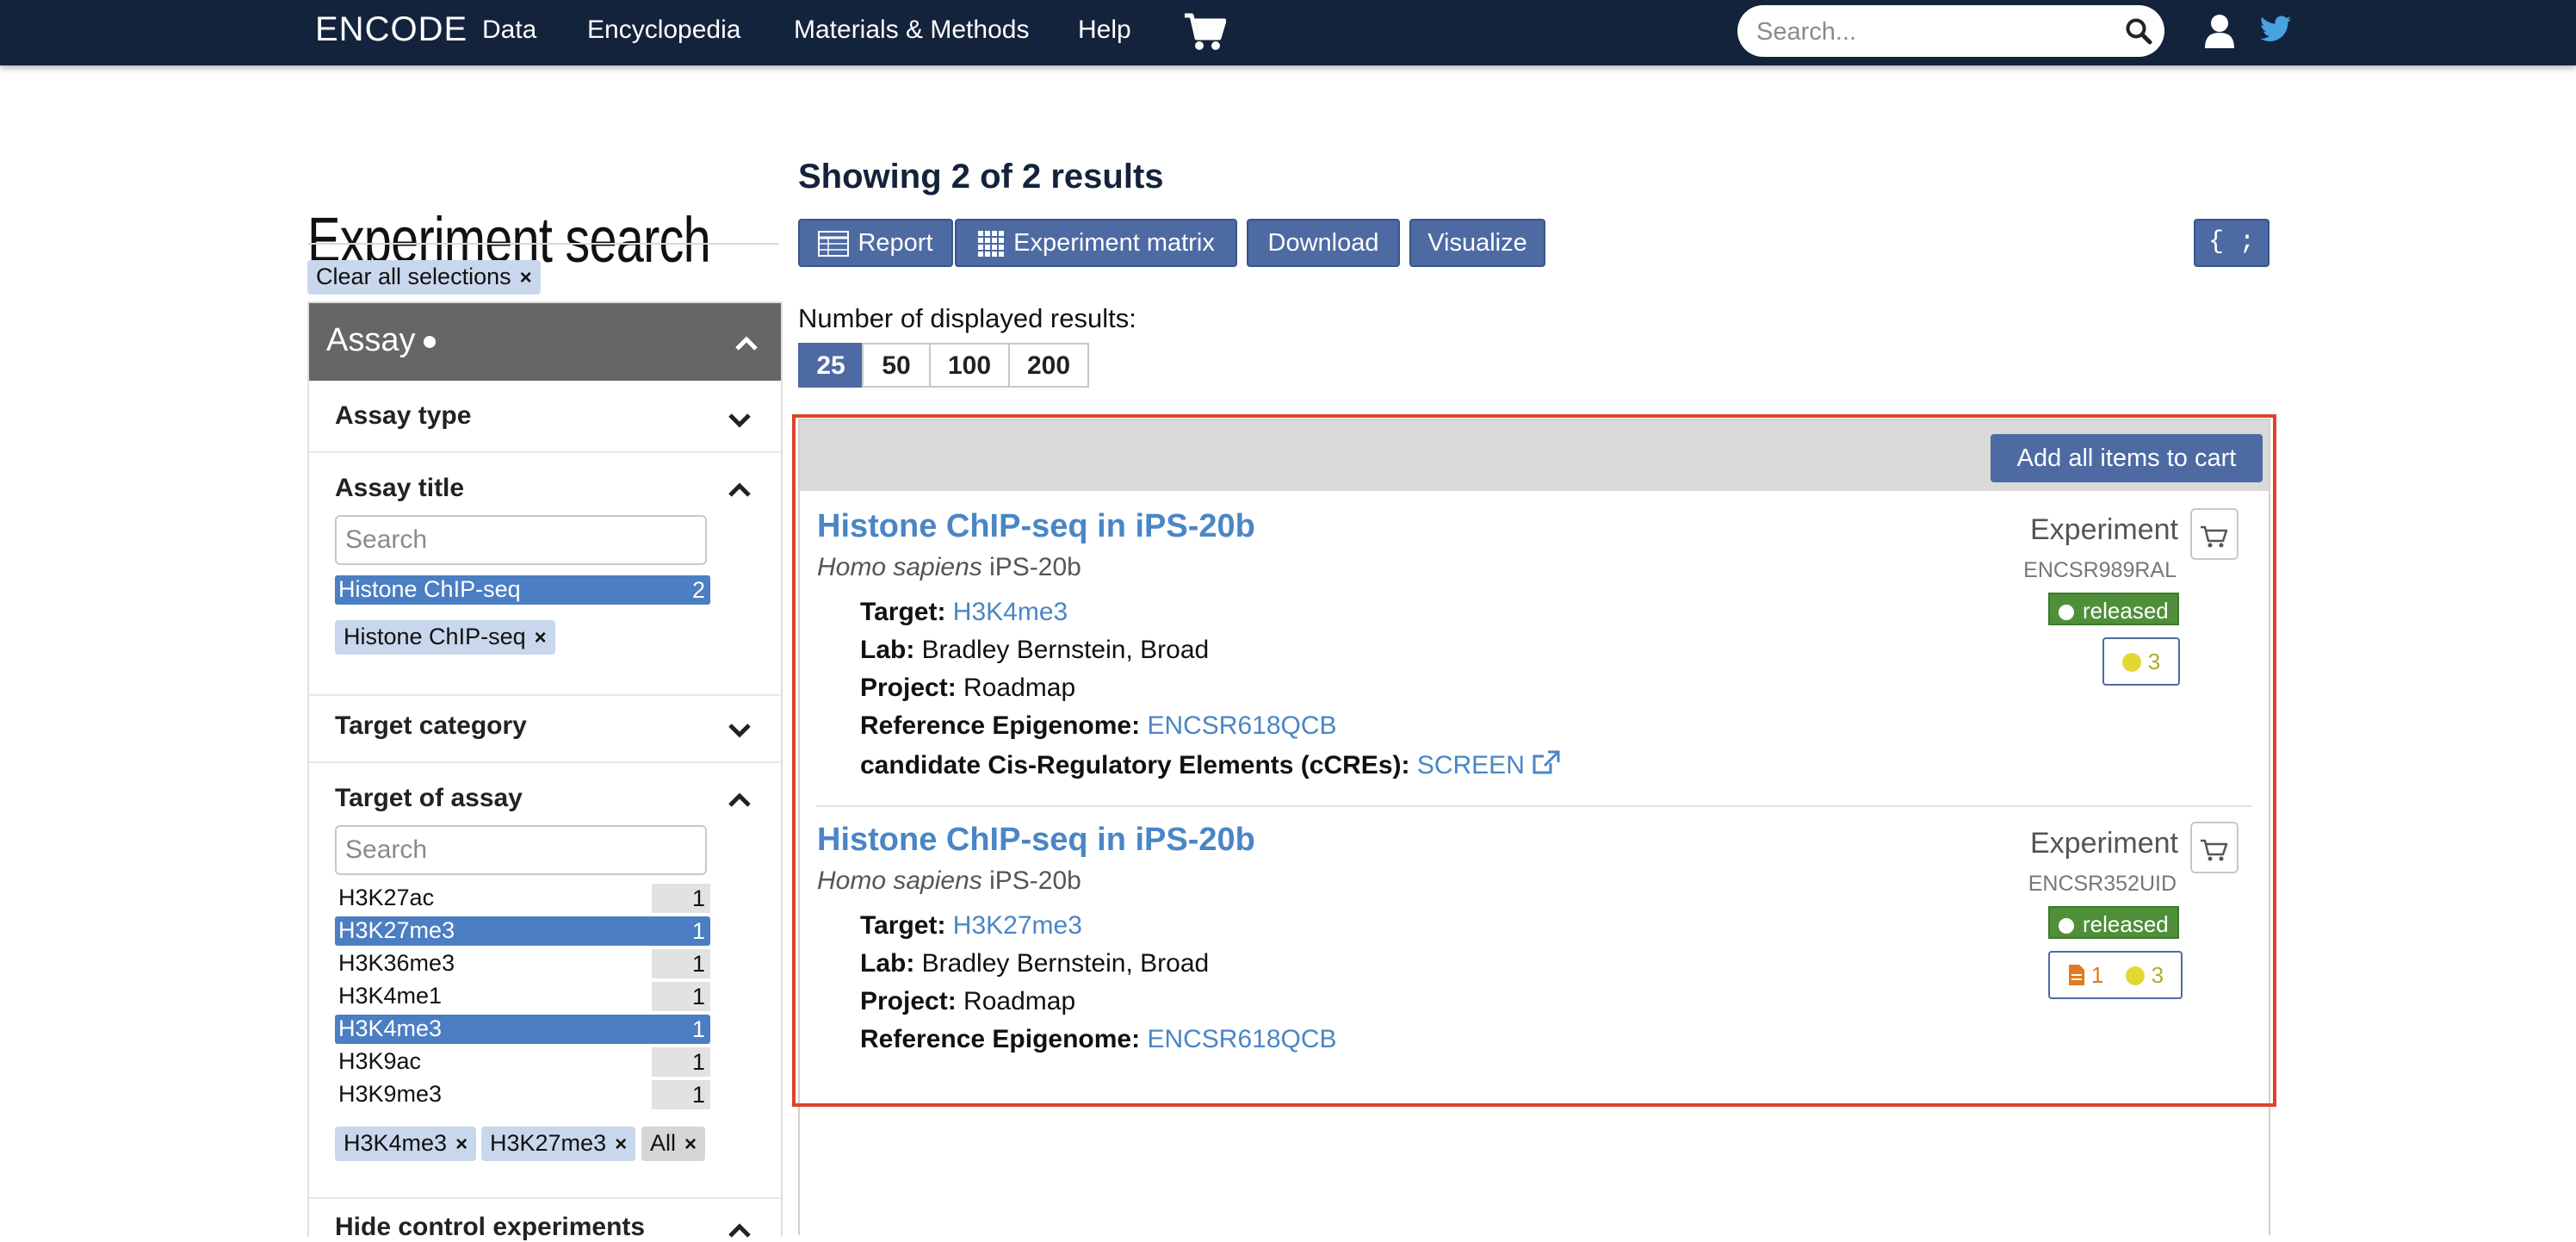 Image resolution: width=2576 pixels, height=1242 pixels. Describe the element at coordinates (876, 243) in the screenshot. I see `report-button: Report` at that location.